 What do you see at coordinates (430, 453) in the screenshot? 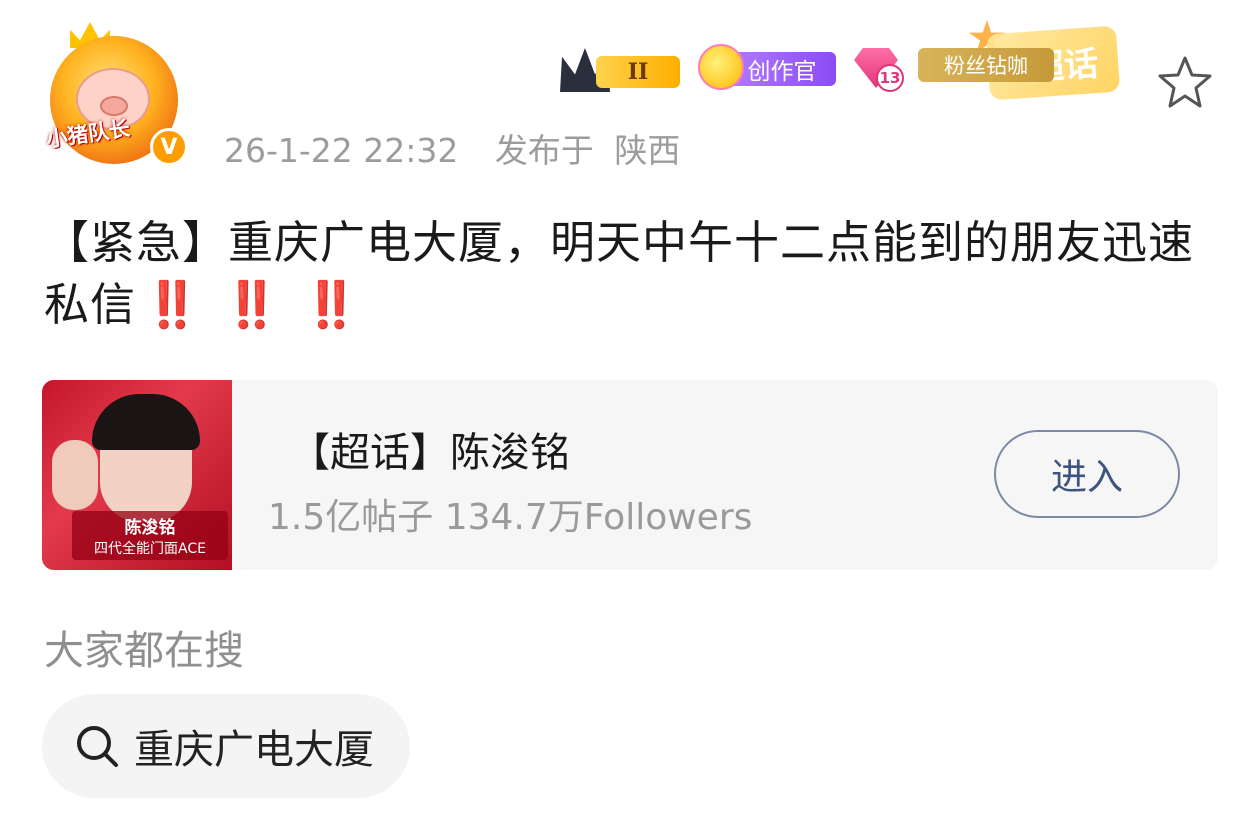
I see `supertopic-title: 【超话】陈浚铭` at bounding box center [430, 453].